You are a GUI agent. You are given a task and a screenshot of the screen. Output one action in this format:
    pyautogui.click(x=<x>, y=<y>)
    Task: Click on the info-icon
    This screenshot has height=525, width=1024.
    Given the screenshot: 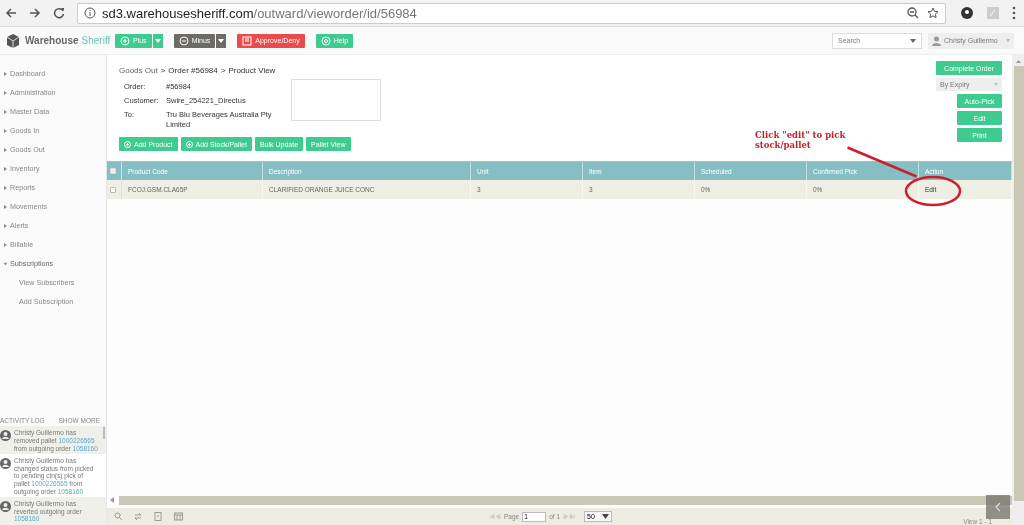 What is the action you would take?
    pyautogui.click(x=90, y=13)
    